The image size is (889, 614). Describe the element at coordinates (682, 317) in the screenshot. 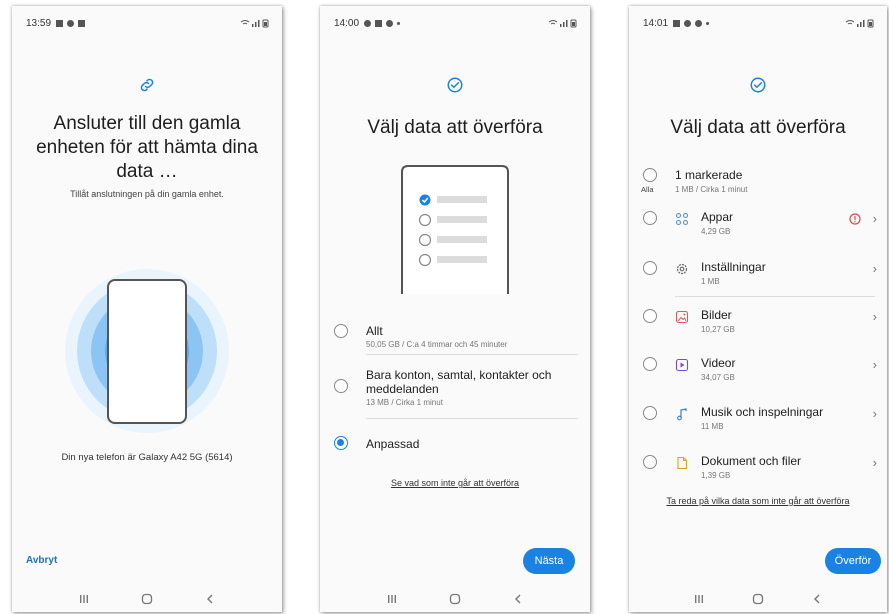

I see `image-icon` at that location.